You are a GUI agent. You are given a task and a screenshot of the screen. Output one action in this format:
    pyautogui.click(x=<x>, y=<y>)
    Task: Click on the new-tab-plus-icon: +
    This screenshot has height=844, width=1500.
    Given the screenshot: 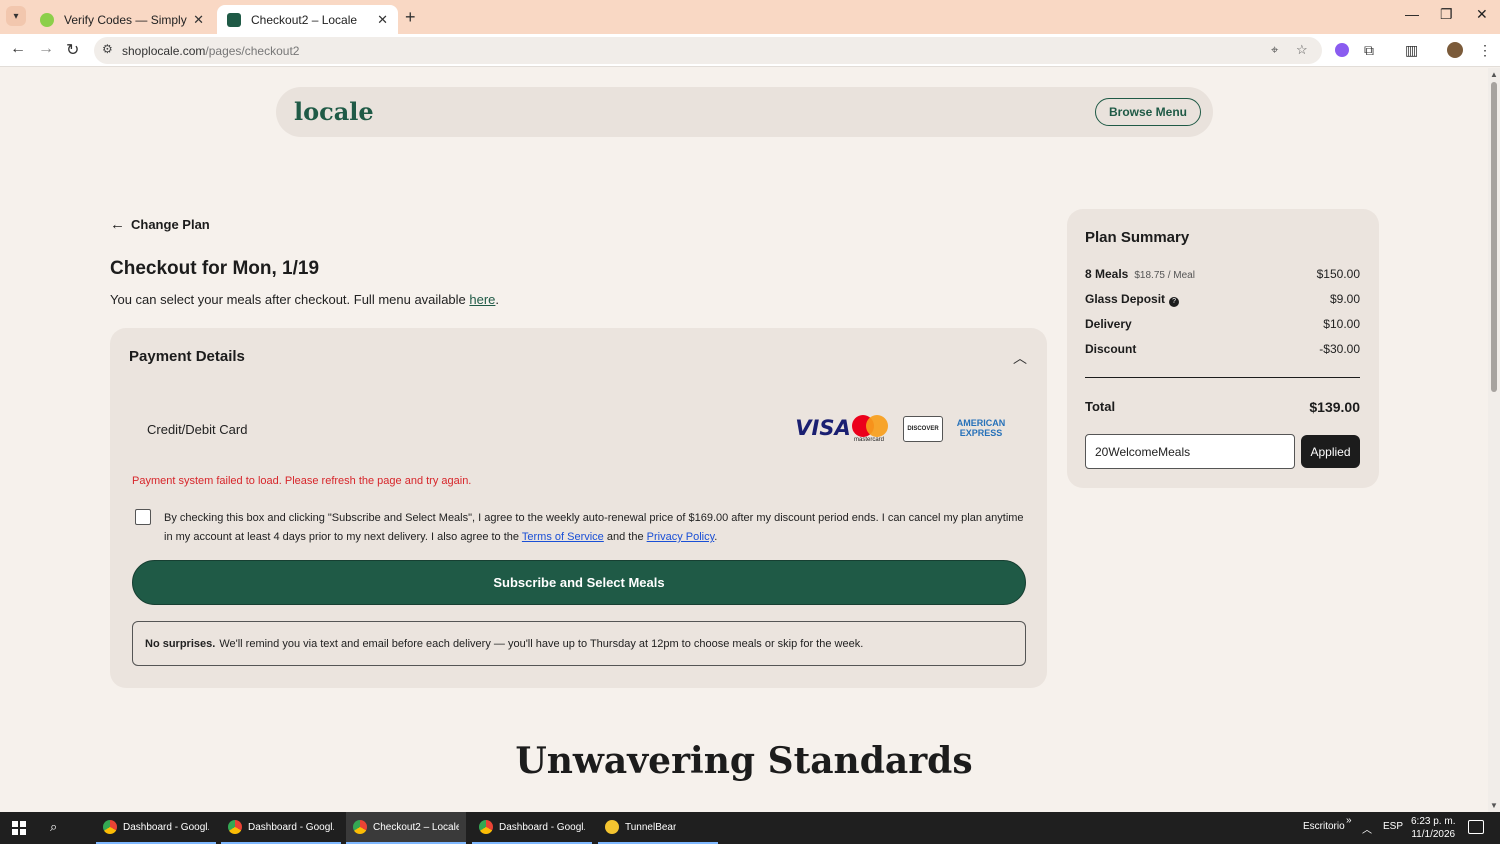 What is the action you would take?
    pyautogui.click(x=410, y=17)
    